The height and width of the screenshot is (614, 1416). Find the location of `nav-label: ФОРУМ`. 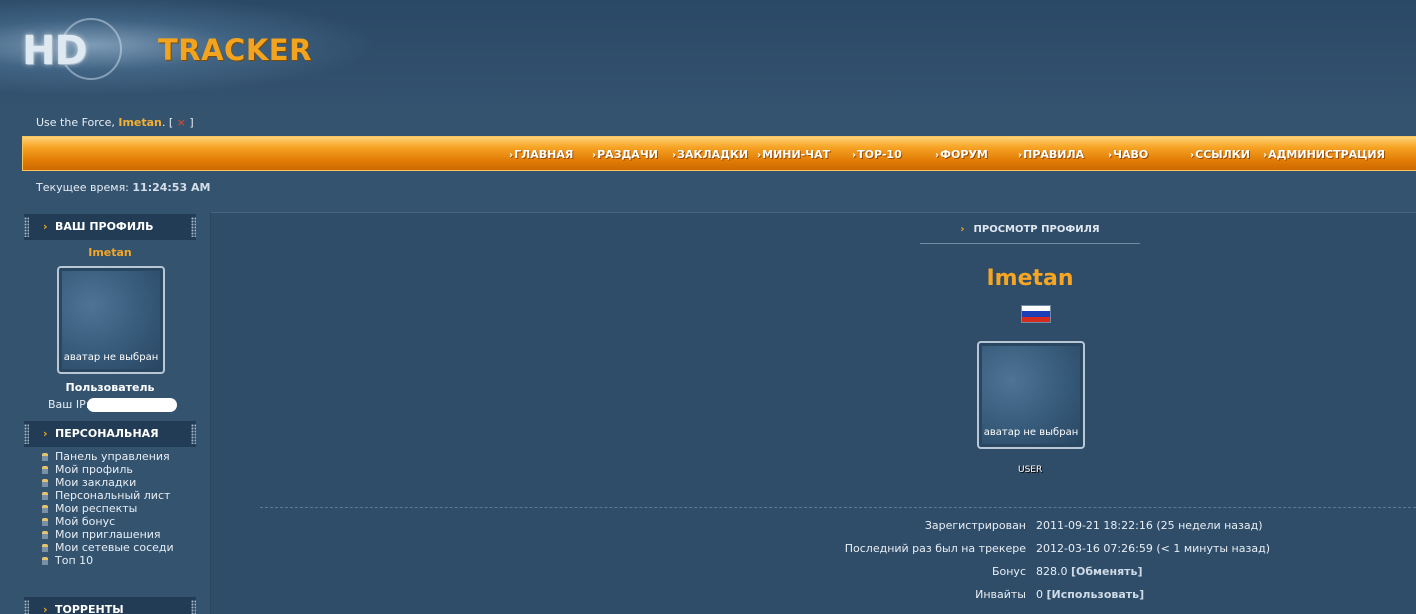

nav-label: ФОРУМ is located at coordinates (964, 154).